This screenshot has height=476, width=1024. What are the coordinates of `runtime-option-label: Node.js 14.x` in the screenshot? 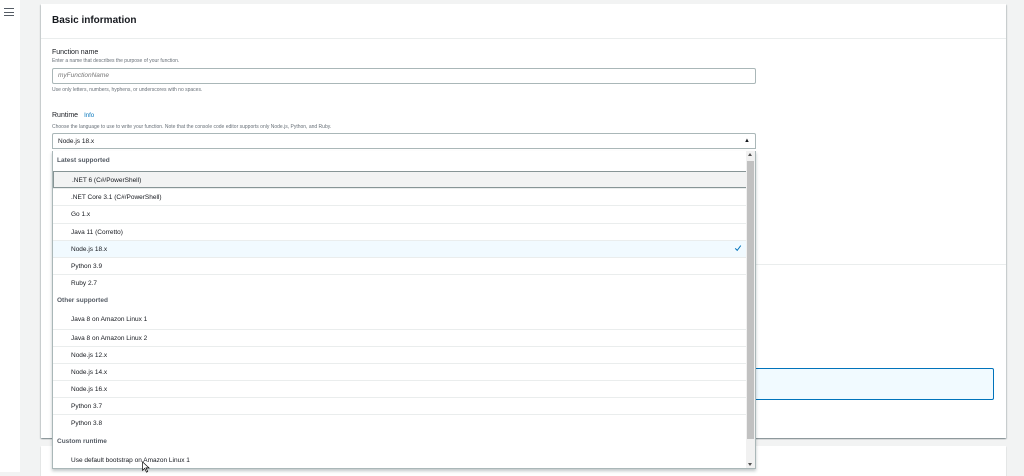 It's located at (89, 372).